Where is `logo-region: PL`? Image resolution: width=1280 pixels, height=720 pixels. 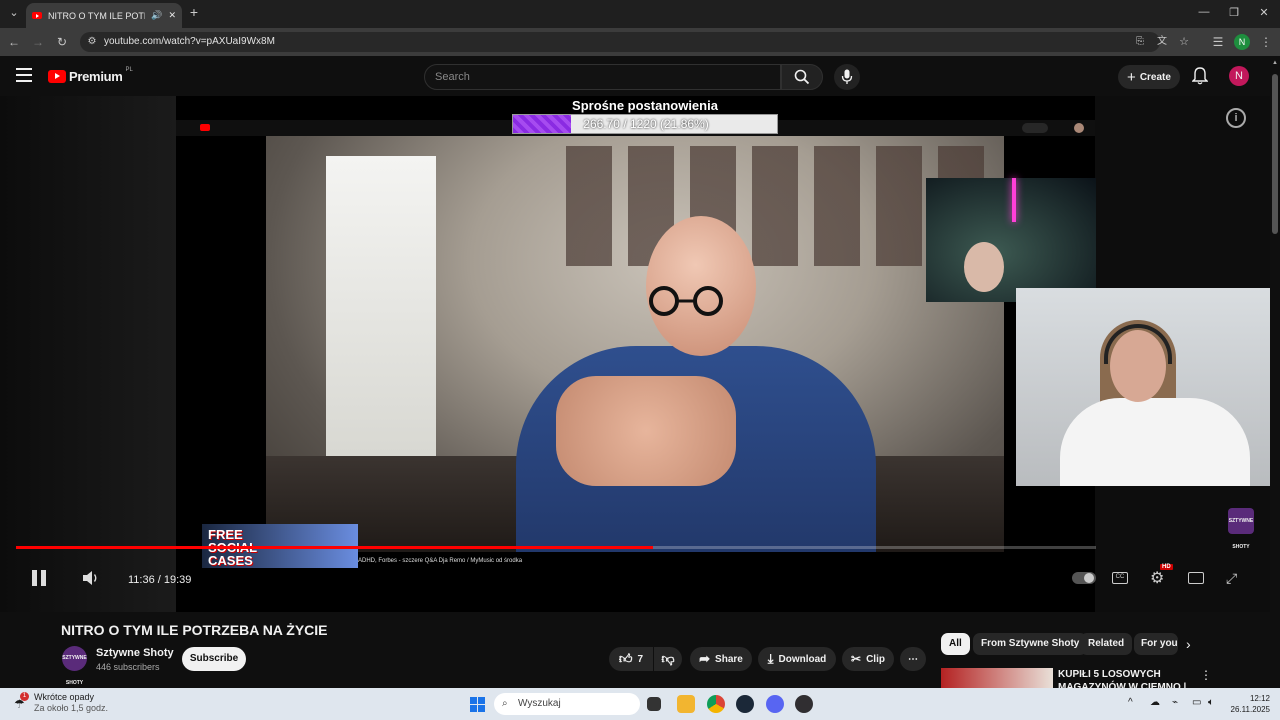 logo-region: PL is located at coordinates (129, 69).